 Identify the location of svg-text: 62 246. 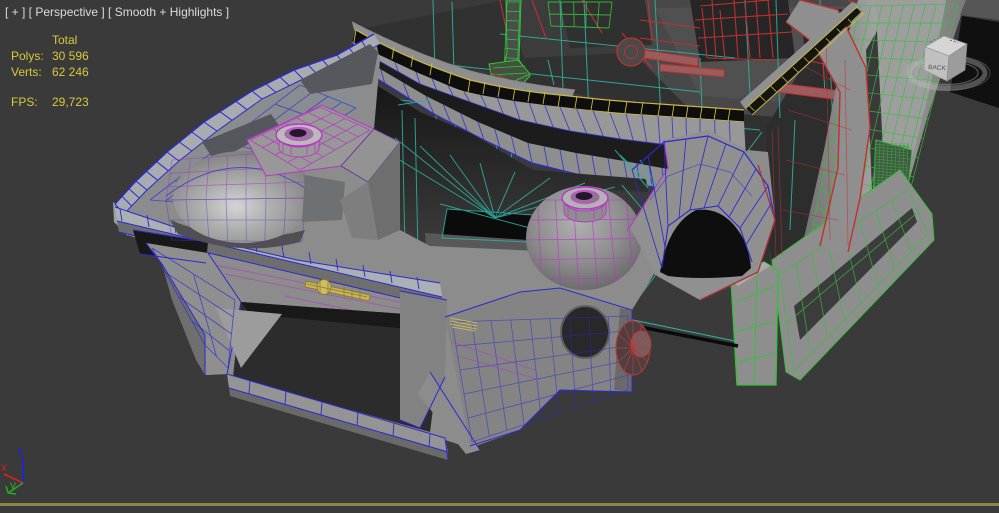
(70, 72).